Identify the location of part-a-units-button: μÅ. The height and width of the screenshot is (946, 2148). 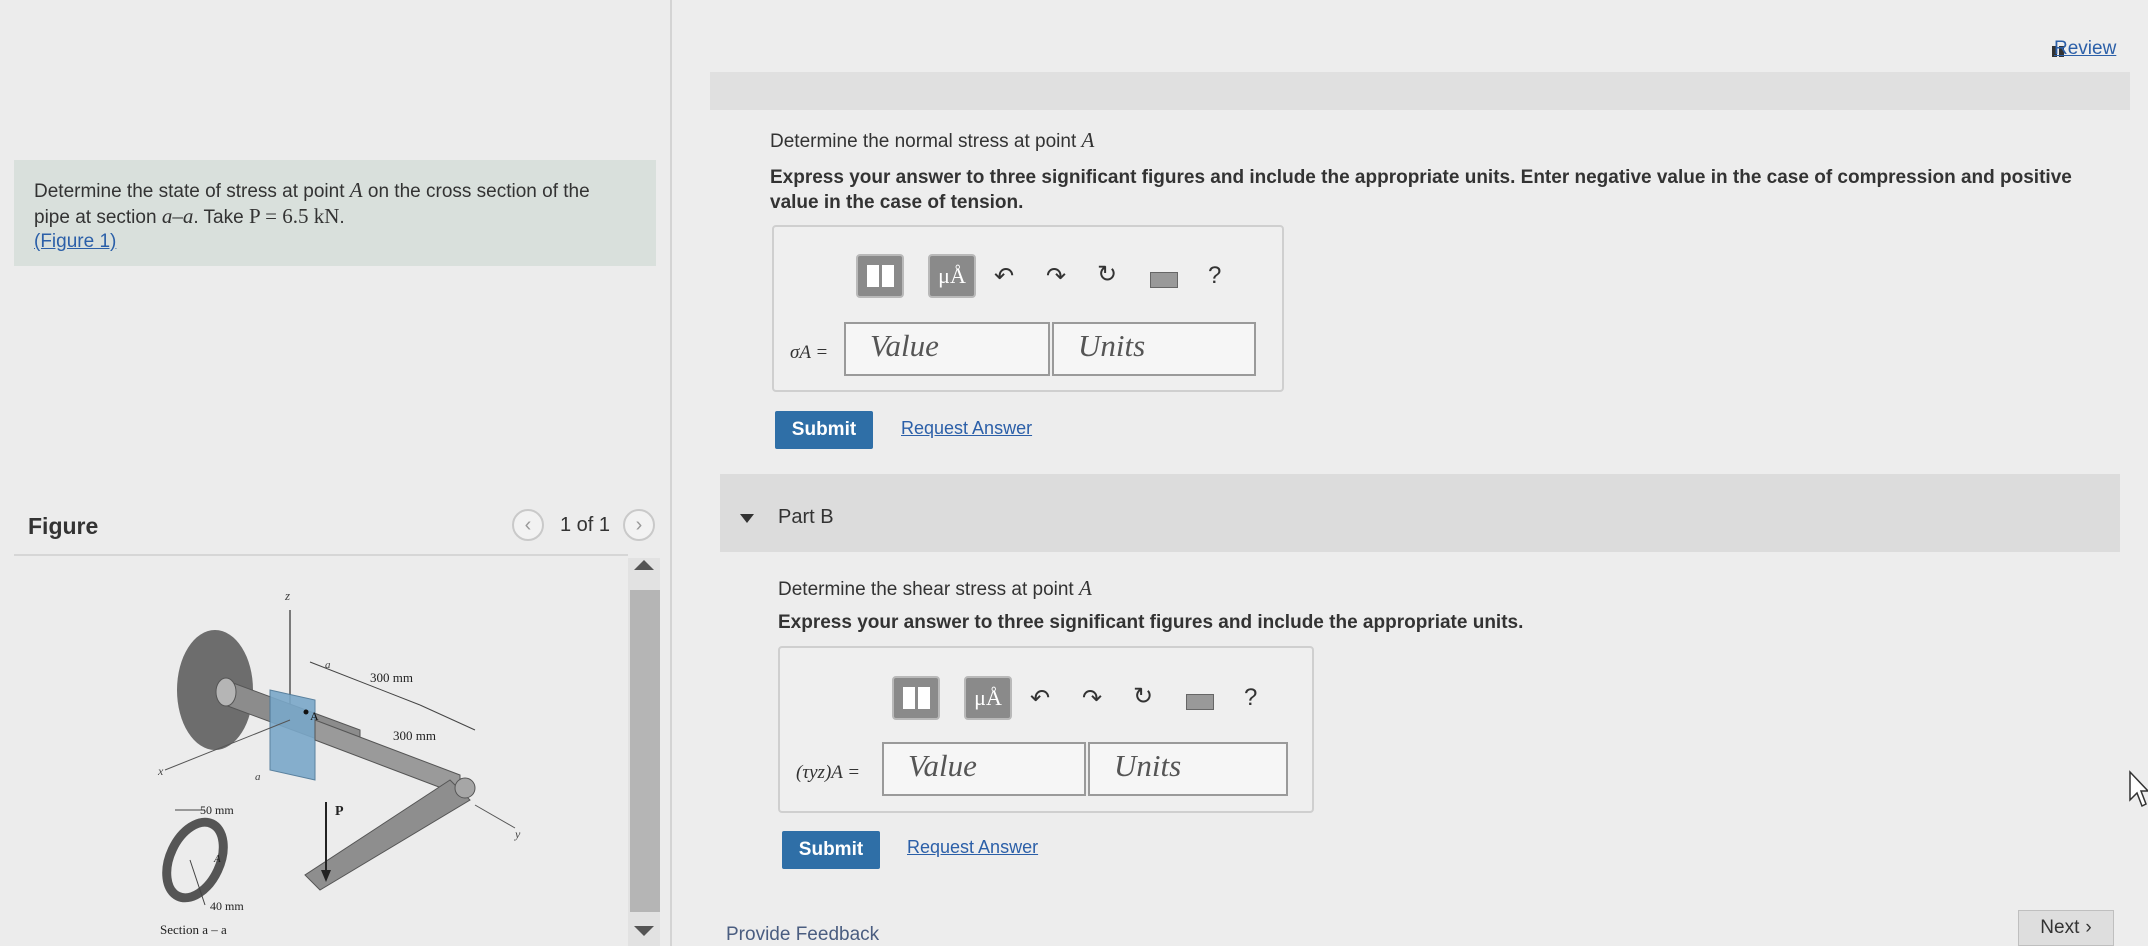
(952, 276).